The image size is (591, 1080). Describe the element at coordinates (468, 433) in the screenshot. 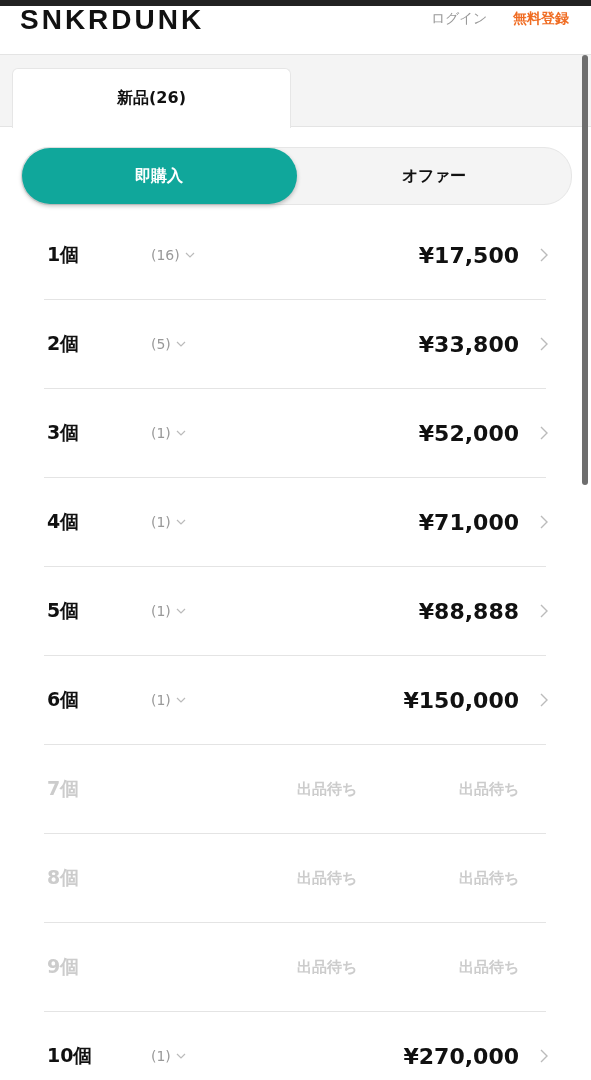

I see `price: ¥52,000` at that location.